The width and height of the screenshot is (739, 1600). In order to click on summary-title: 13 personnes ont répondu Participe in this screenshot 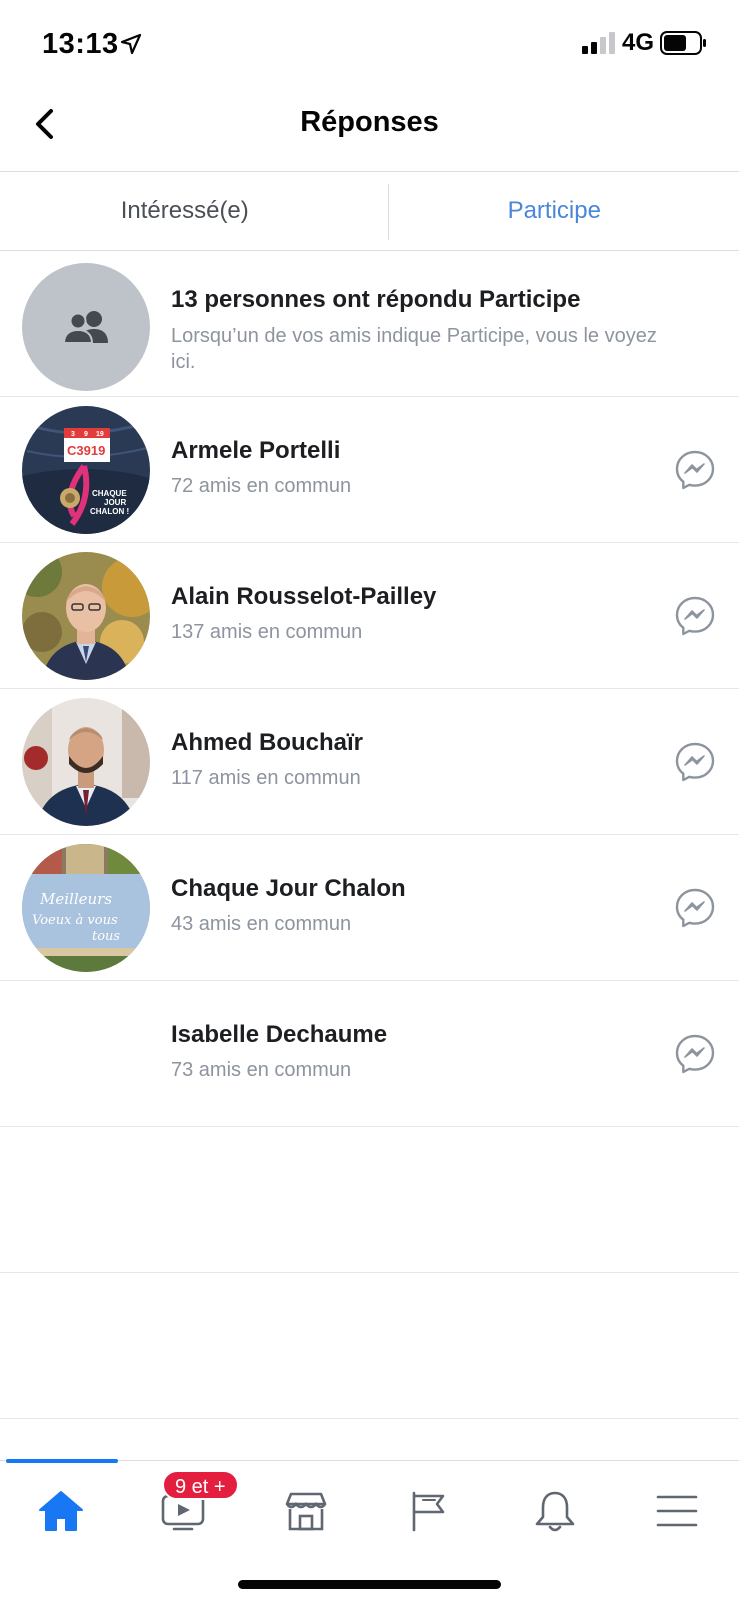, I will do `click(376, 299)`.